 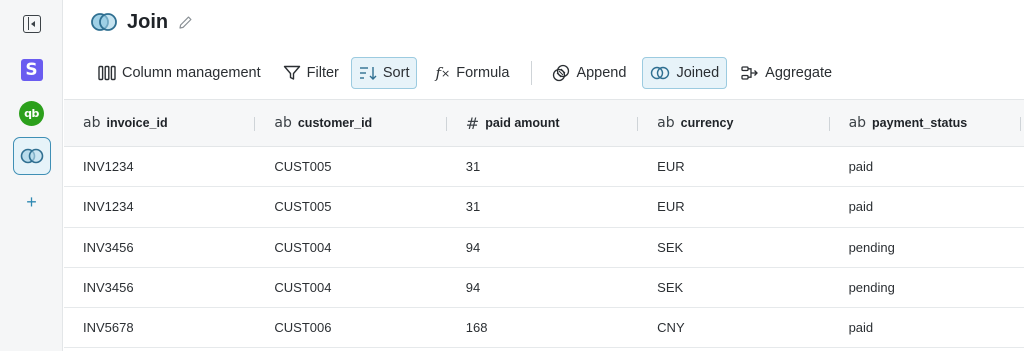 What do you see at coordinates (159, 327) in the screenshot?
I see `table-cell: INV5678` at bounding box center [159, 327].